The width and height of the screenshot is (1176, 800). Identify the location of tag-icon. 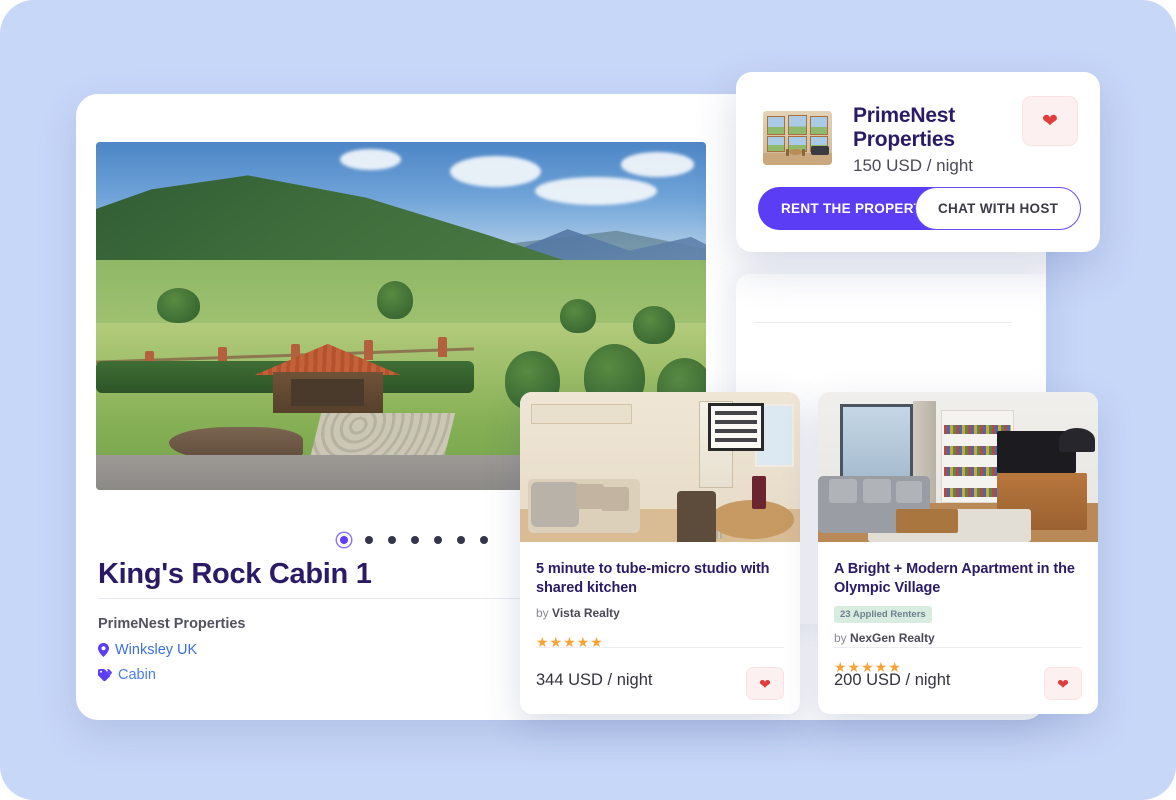
(105, 675).